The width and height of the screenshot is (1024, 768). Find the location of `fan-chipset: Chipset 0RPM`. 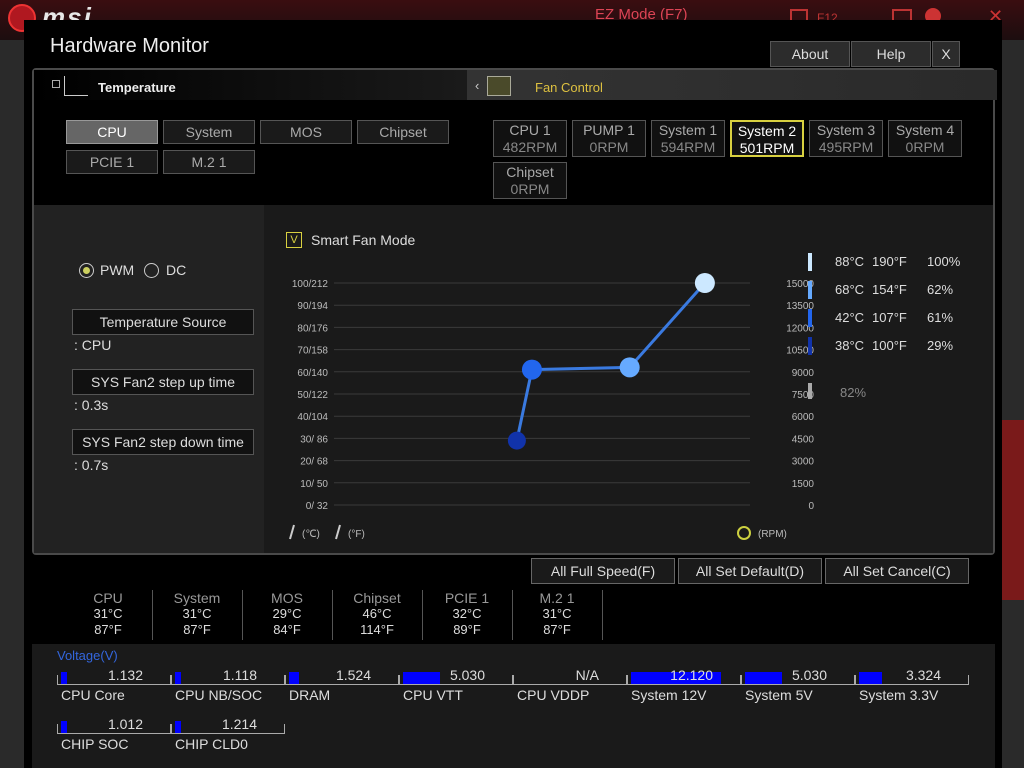

fan-chipset: Chipset 0RPM is located at coordinates (530, 180).